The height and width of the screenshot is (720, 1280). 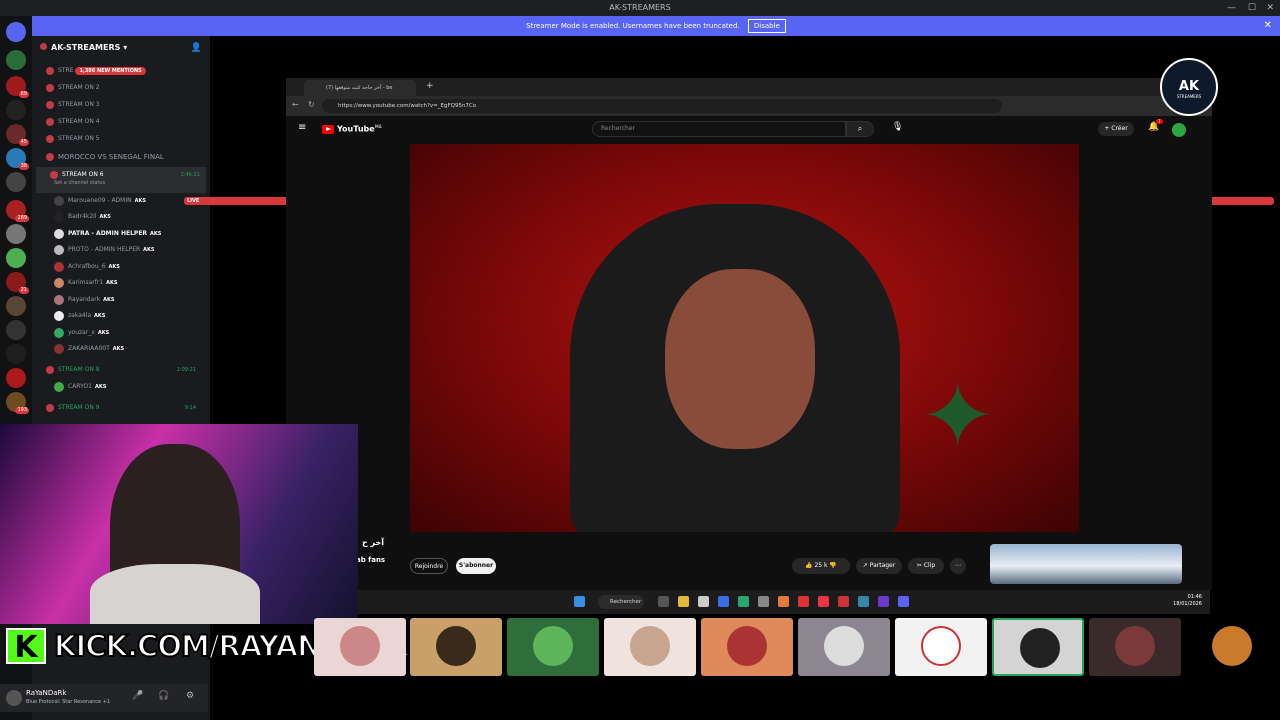 What do you see at coordinates (16, 32) in the screenshot?
I see `home-icon` at bounding box center [16, 32].